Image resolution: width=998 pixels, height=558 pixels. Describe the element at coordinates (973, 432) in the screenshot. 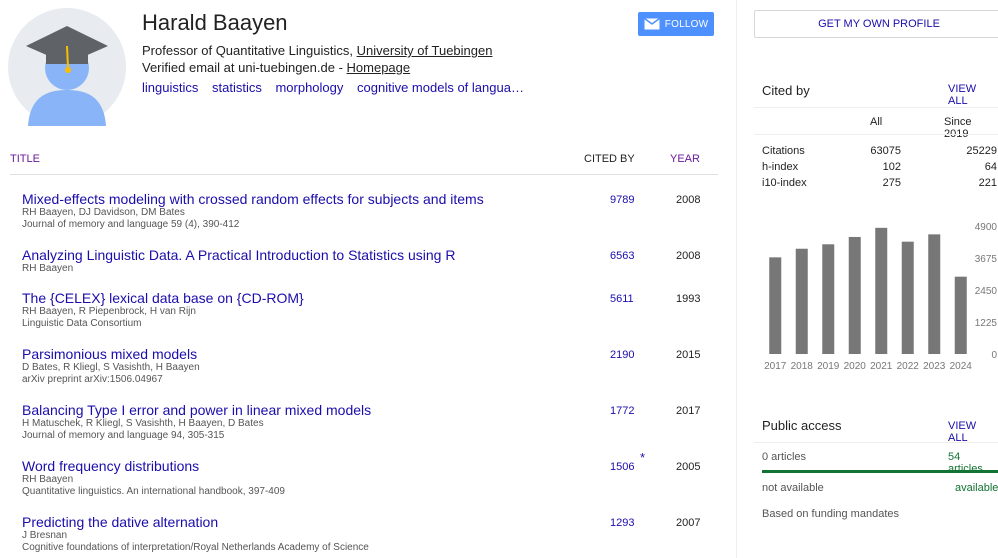

I see `public-access-view-all-link: VIEW ALL` at that location.